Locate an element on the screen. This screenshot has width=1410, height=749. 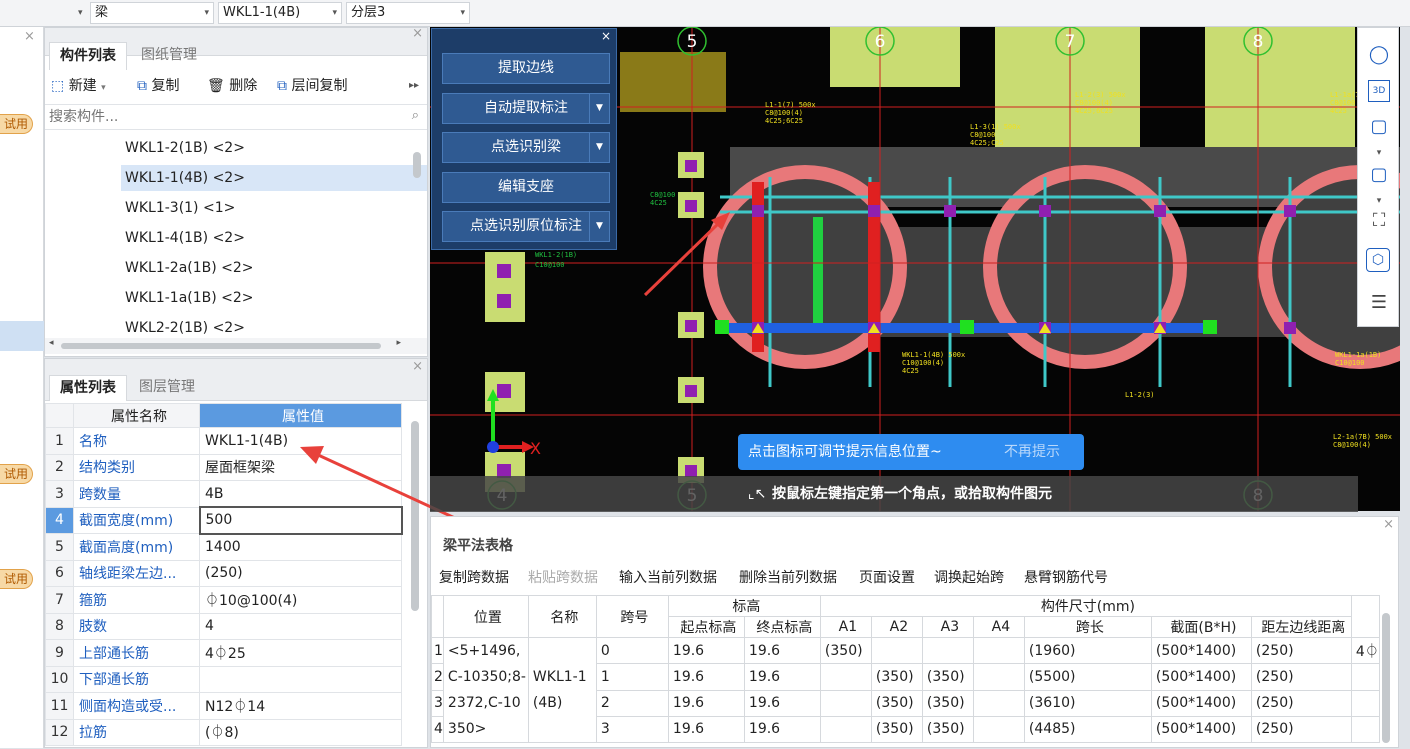
tab-property-list: 属性列表 is located at coordinates (88, 388).